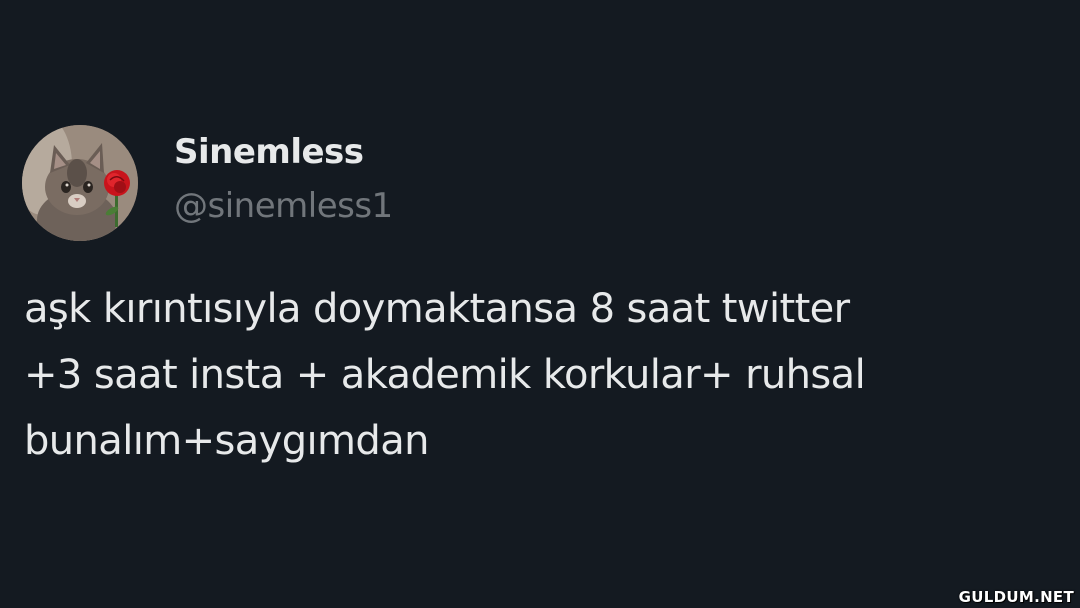 The width and height of the screenshot is (1080, 608). Describe the element at coordinates (283, 206) in the screenshot. I see `author-handle: @sinemless1` at that location.